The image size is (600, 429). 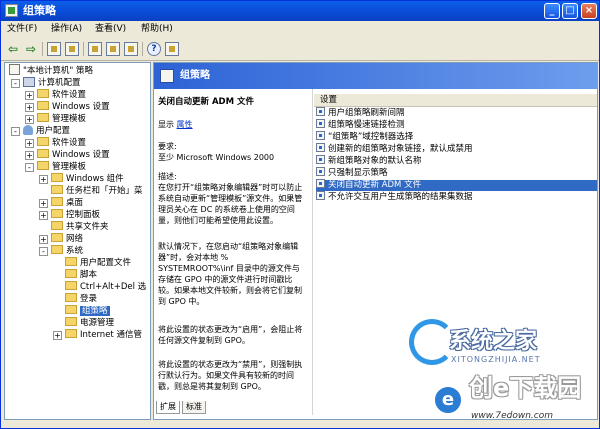 I want to click on toolbar-separator, so click(x=42, y=49).